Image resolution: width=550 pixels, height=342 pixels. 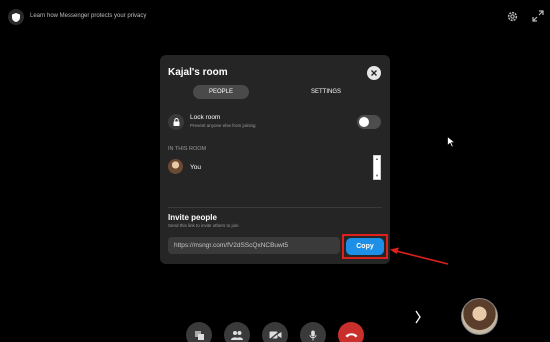 I want to click on shield-icon, so click(x=16, y=17).